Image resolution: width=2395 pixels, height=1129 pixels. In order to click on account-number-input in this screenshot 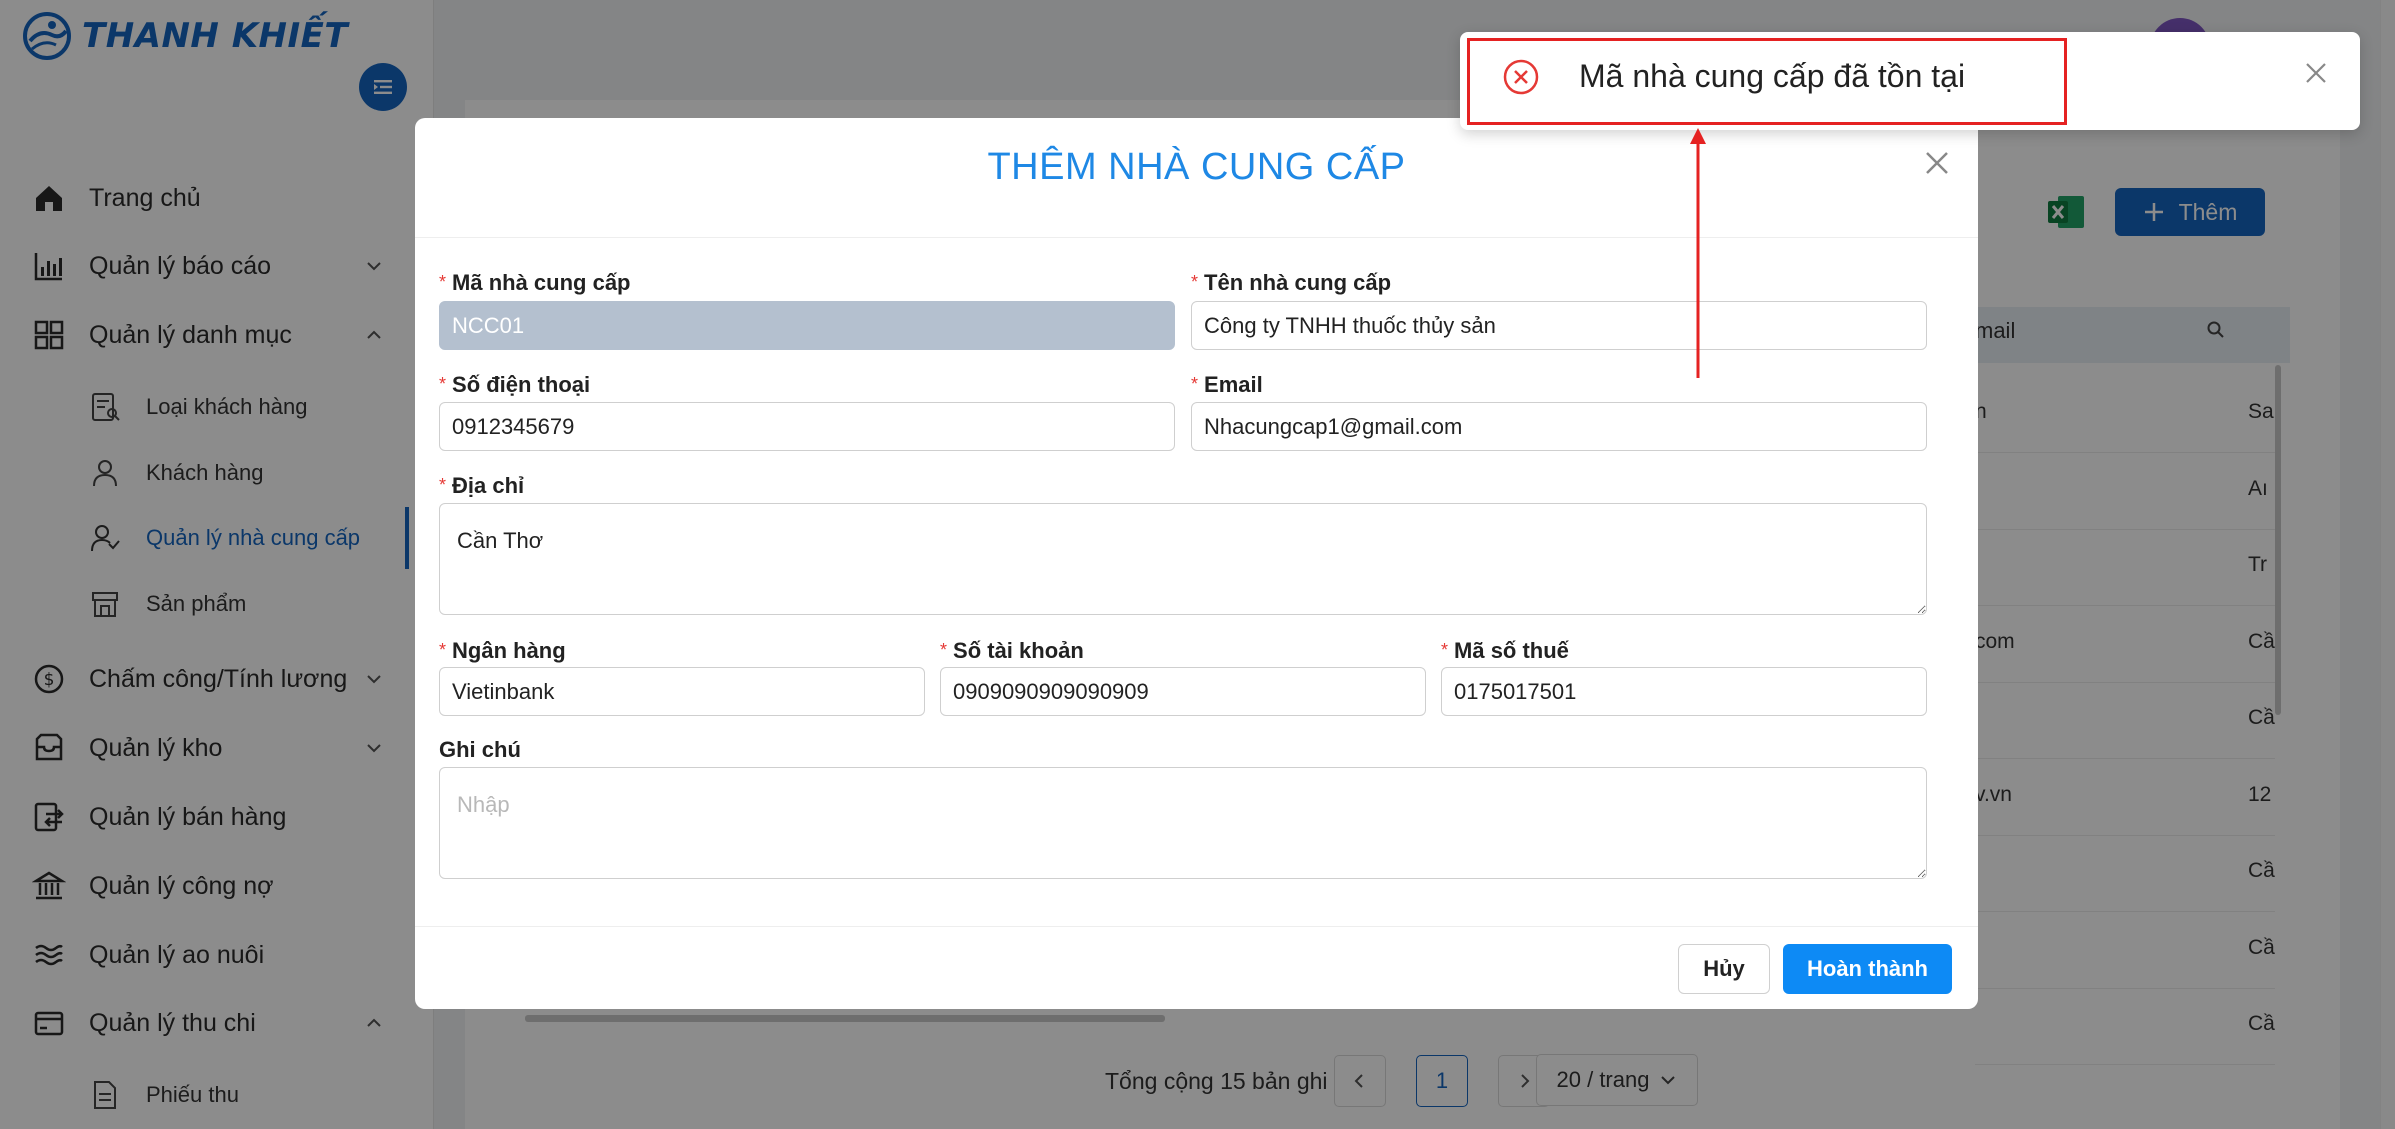, I will do `click(1183, 691)`.